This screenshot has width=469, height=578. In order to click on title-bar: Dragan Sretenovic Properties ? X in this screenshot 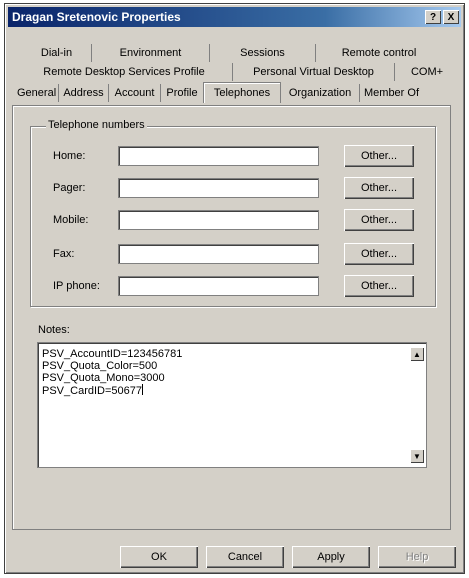, I will do `click(234, 17)`.